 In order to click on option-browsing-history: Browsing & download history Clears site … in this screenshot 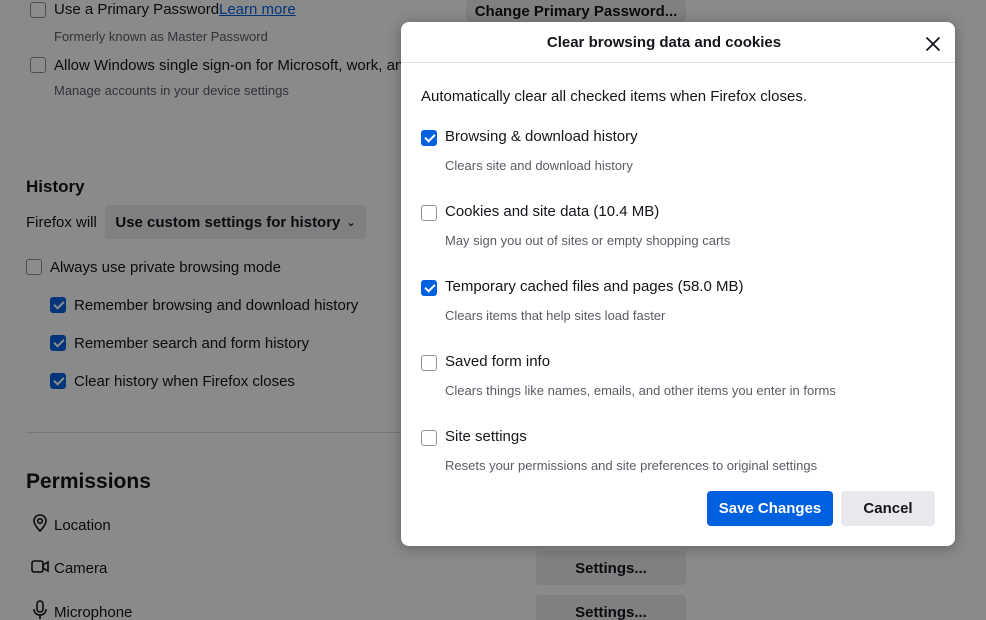, I will do `click(681, 151)`.